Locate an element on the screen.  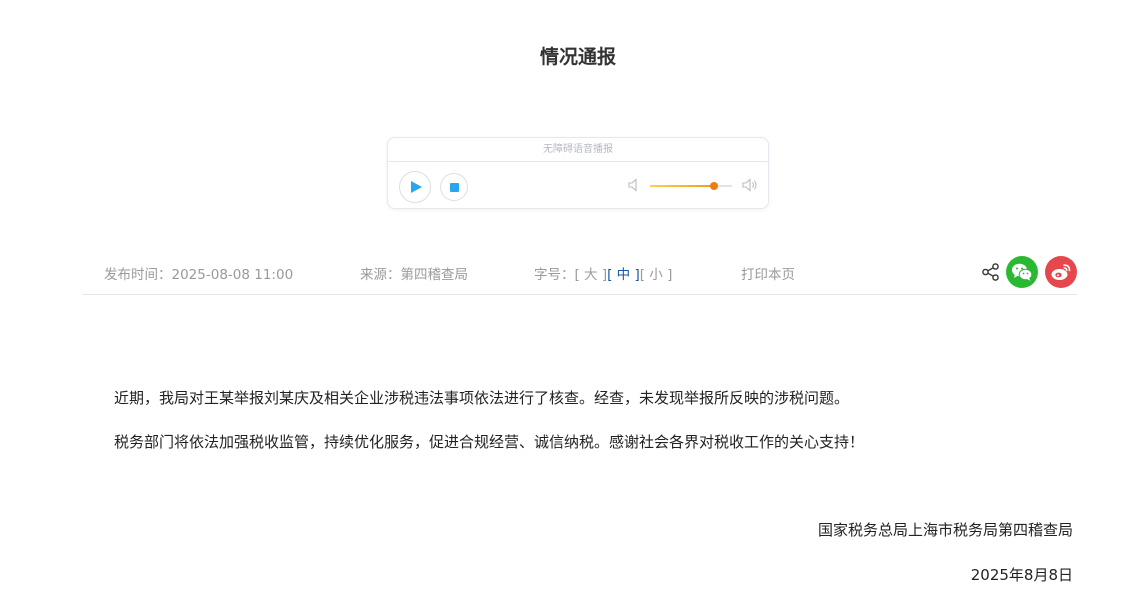
font-size-switcher: 字号：[ 大 ][ 中 ][ 小 ] is located at coordinates (603, 273).